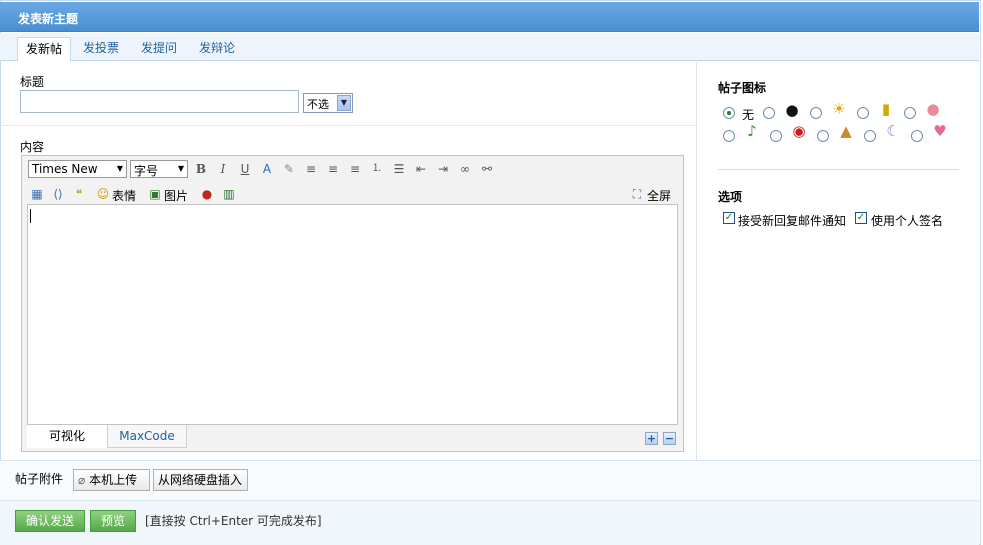  Describe the element at coordinates (58, 194) in the screenshot. I see `code-icon: ⟨⟩` at that location.